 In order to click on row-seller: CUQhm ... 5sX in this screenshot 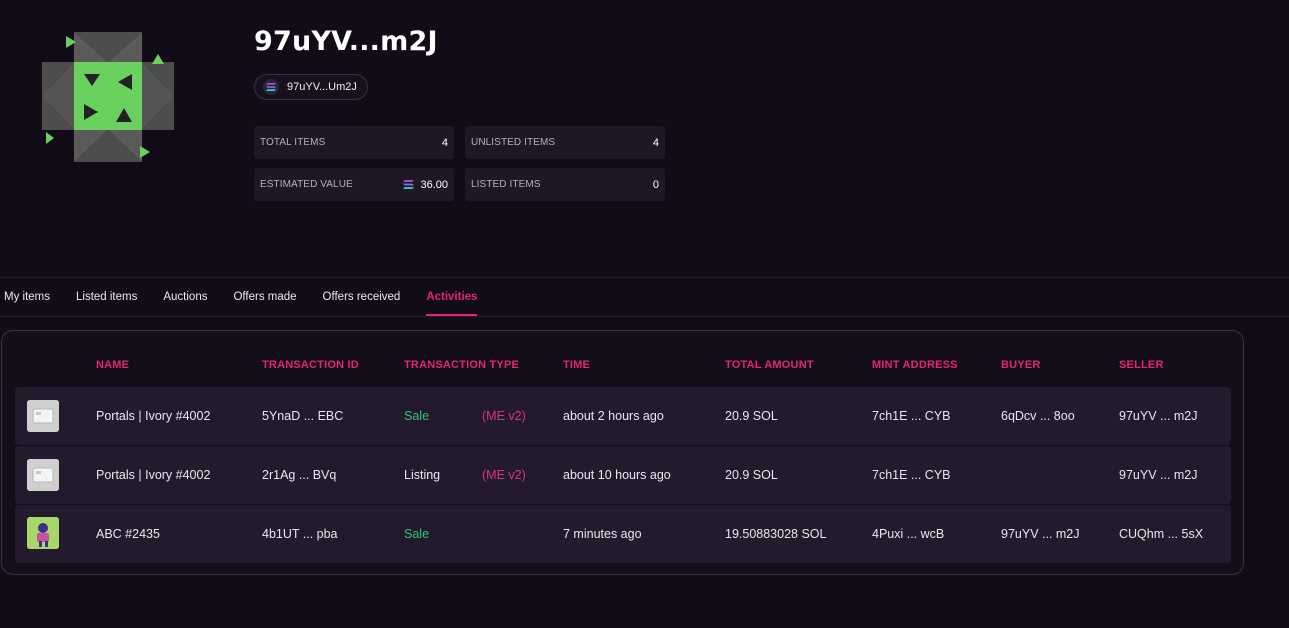, I will do `click(1161, 534)`.